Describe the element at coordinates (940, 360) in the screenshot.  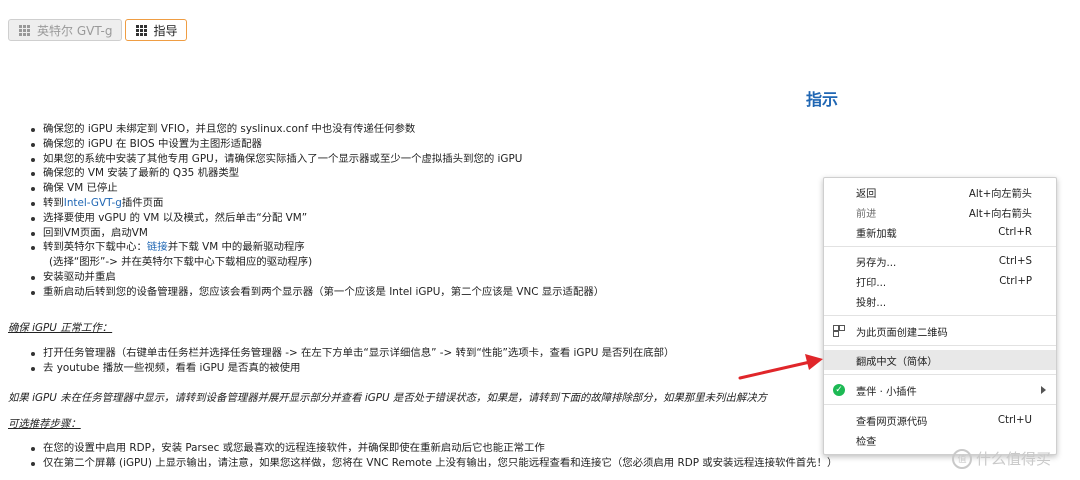
I see `menu-item-translate: 翻成中文（简体）` at that location.